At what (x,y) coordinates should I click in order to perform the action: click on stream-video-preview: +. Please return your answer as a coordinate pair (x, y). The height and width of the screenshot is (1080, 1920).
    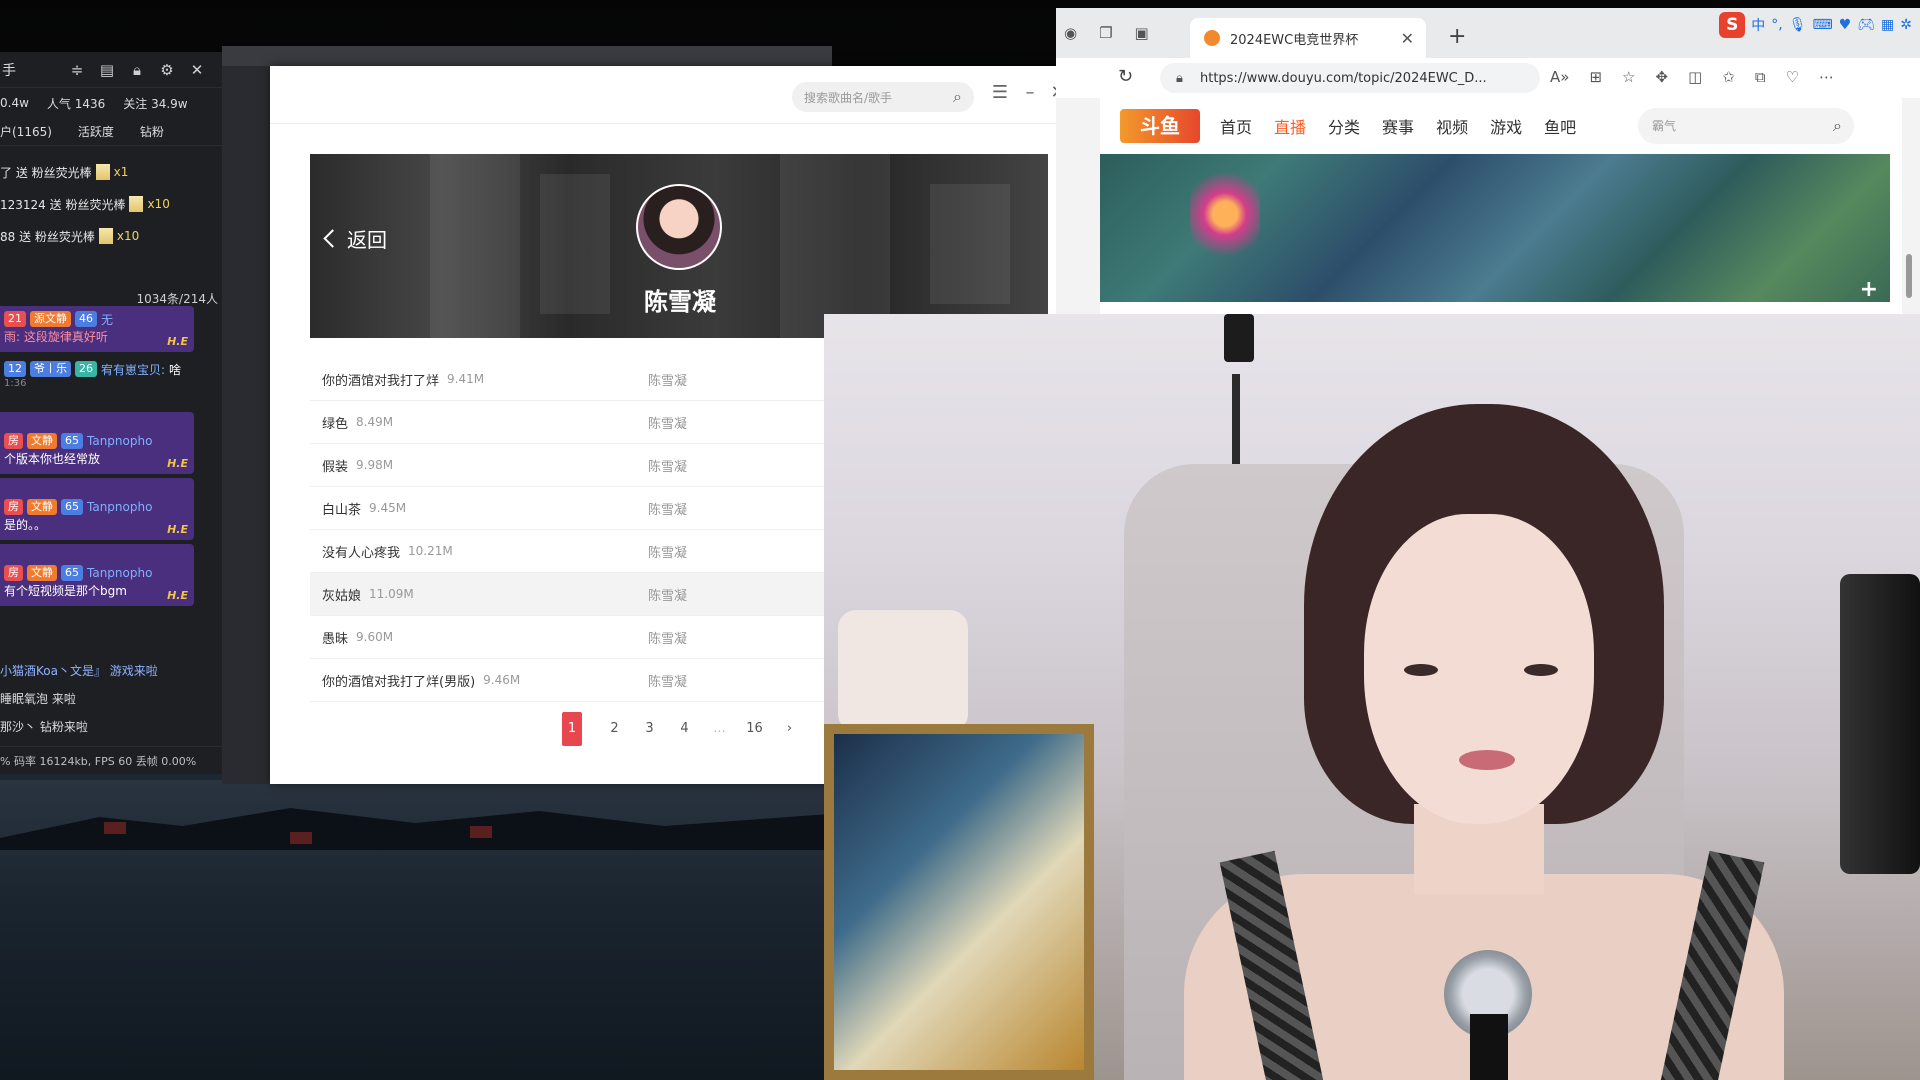
    Looking at the image, I should click on (1495, 228).